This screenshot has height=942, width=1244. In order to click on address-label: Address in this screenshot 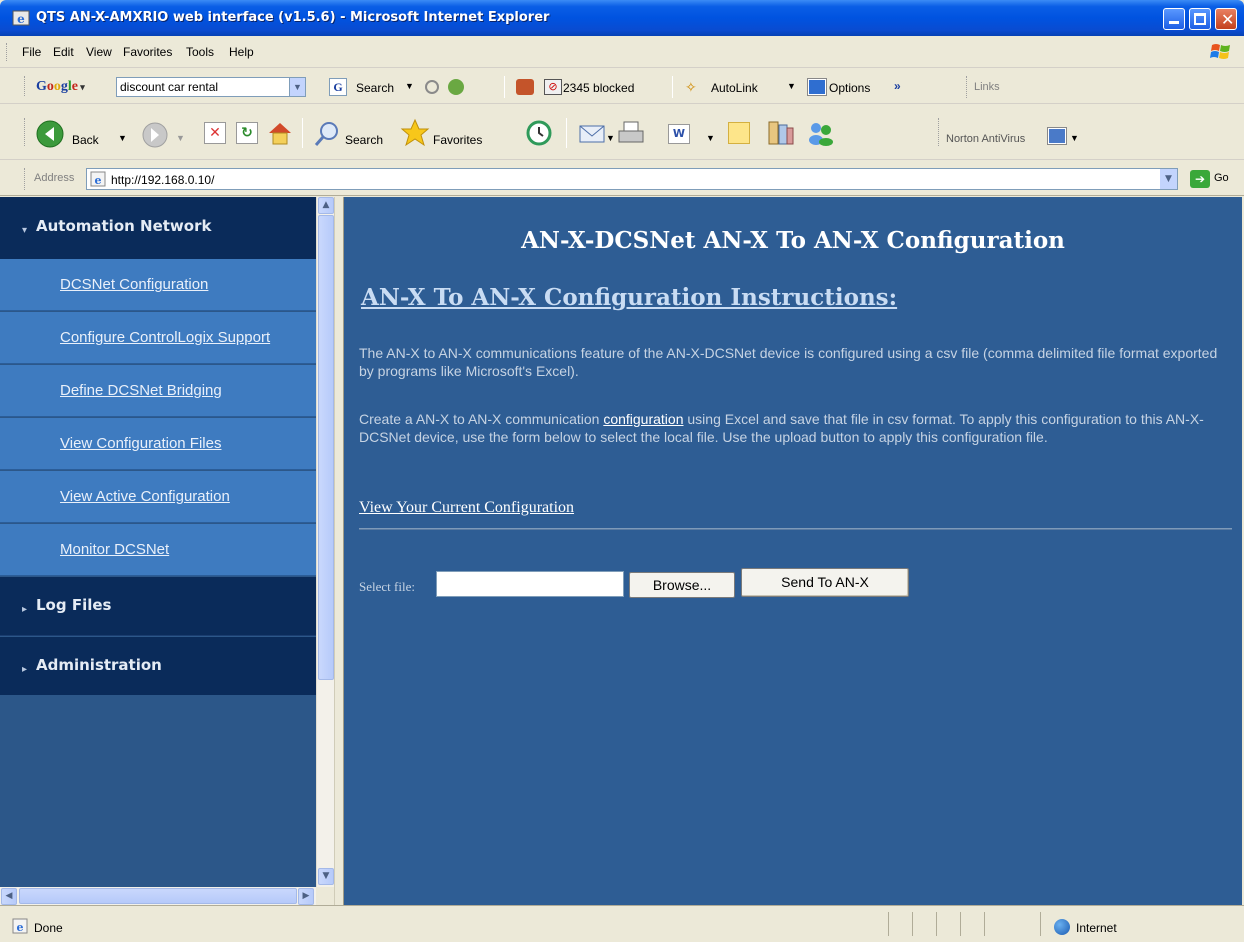, I will do `click(54, 178)`.